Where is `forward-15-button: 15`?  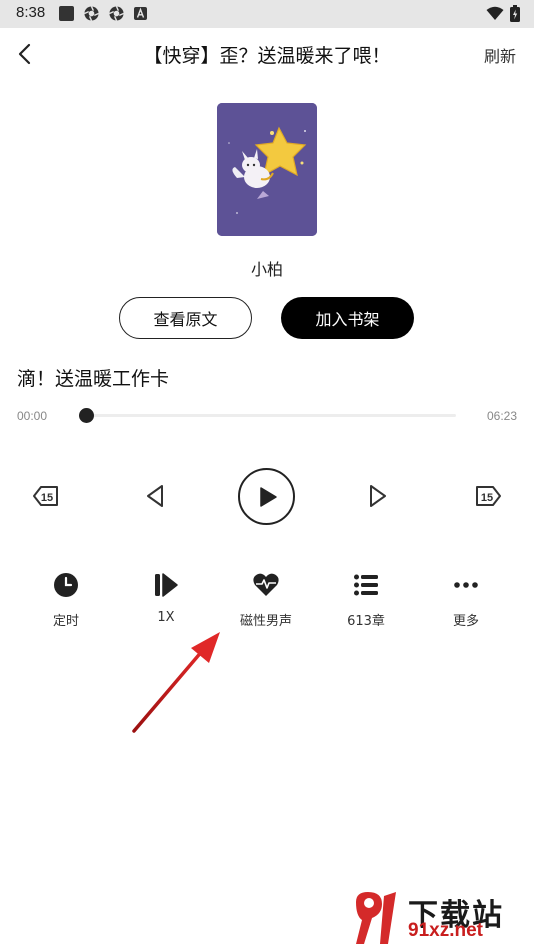
forward-15-button: 15 is located at coordinates (488, 496).